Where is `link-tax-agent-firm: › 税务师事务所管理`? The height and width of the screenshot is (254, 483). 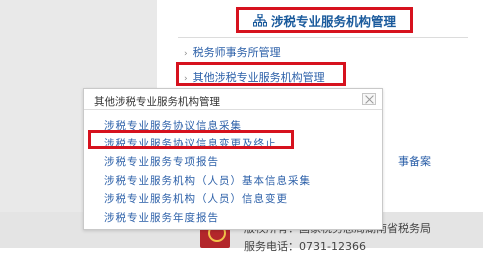
link-tax-agent-firm: › 税务师事务所管理 is located at coordinates (232, 52).